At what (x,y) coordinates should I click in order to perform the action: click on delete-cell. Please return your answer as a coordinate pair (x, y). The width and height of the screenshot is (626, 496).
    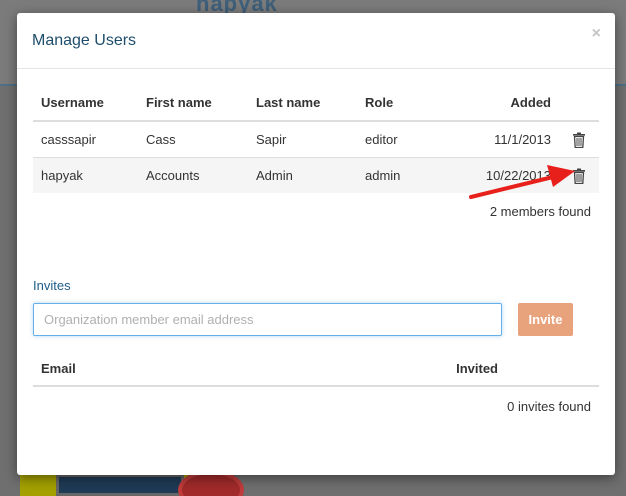
    Looking at the image, I should click on (579, 138).